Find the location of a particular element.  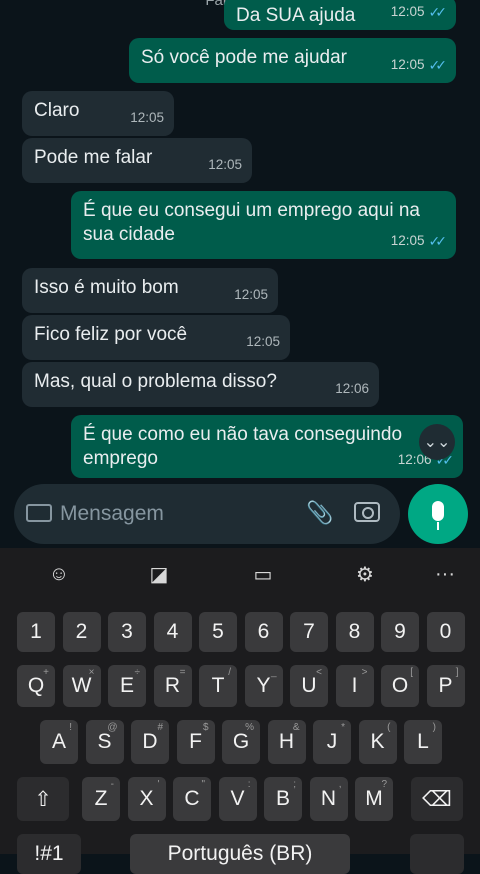

key-7: 7 is located at coordinates (309, 632).